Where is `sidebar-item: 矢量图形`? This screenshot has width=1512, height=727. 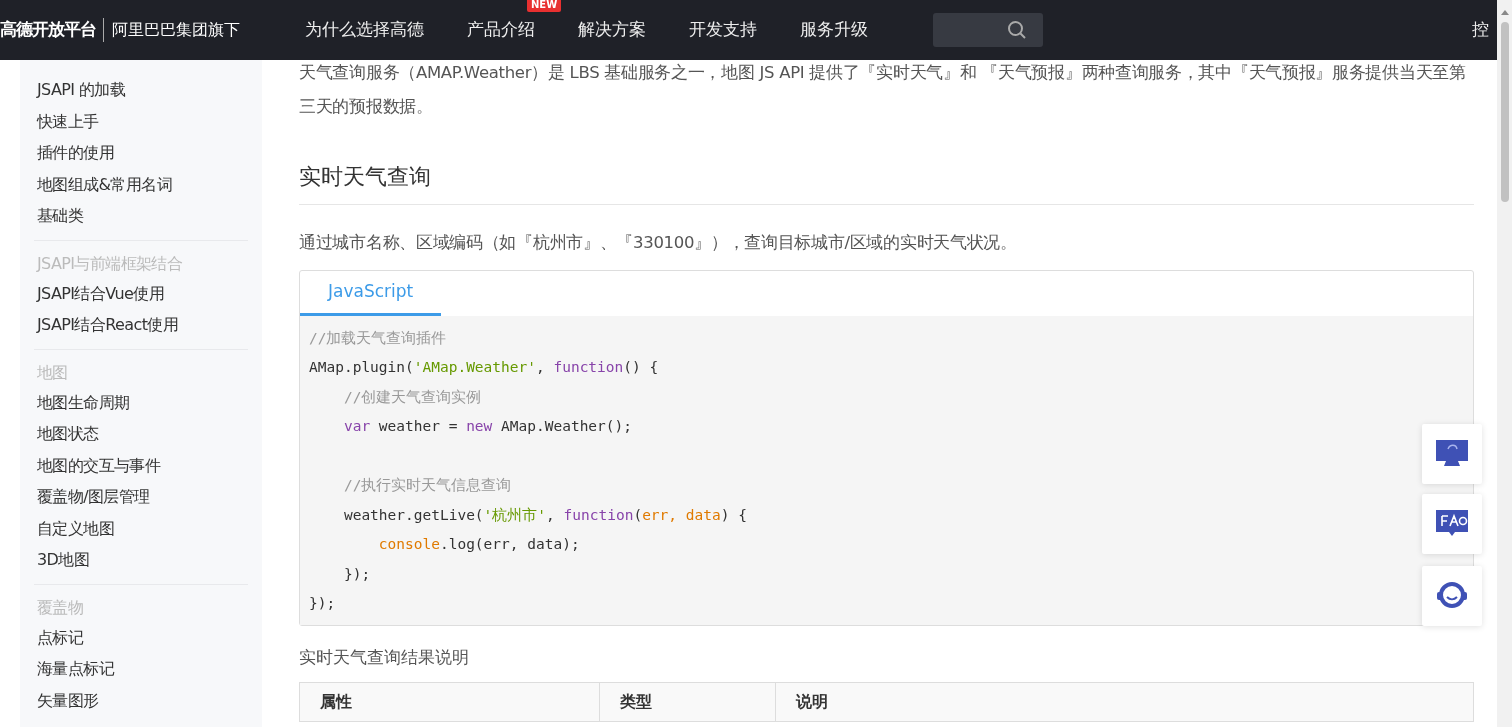 sidebar-item: 矢量图形 is located at coordinates (142, 700).